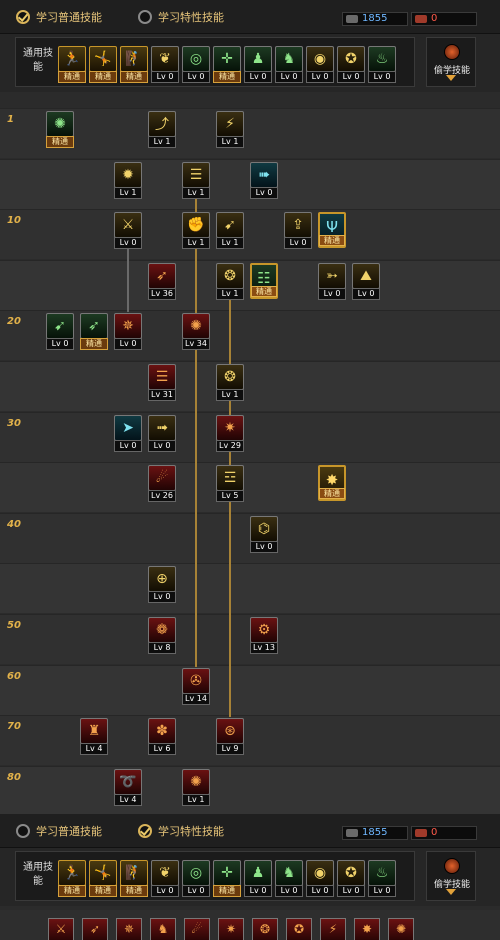 This screenshot has height=940, width=500. Describe the element at coordinates (196, 180) in the screenshot. I see `skill-slot: ☰ Lv 1` at that location.